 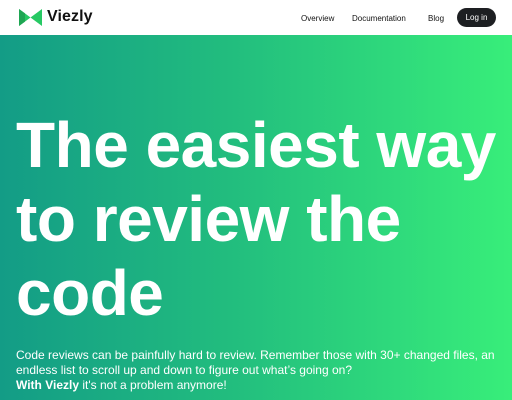 What do you see at coordinates (379, 18) in the screenshot?
I see `nav-documentation-link: Documentation` at bounding box center [379, 18].